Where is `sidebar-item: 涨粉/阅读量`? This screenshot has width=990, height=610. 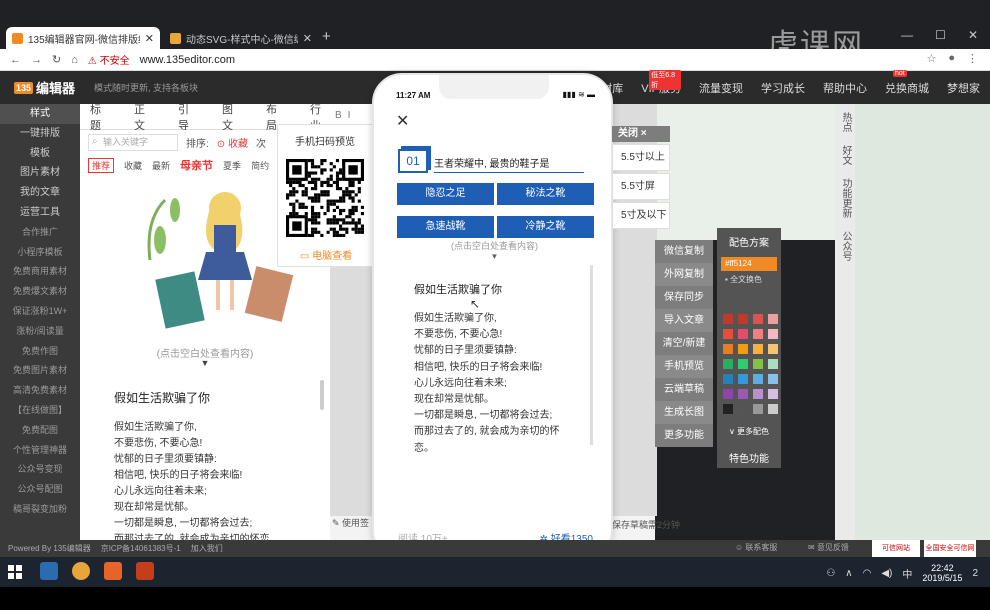
sidebar-item: 涨粉/阅读量 is located at coordinates (40, 332).